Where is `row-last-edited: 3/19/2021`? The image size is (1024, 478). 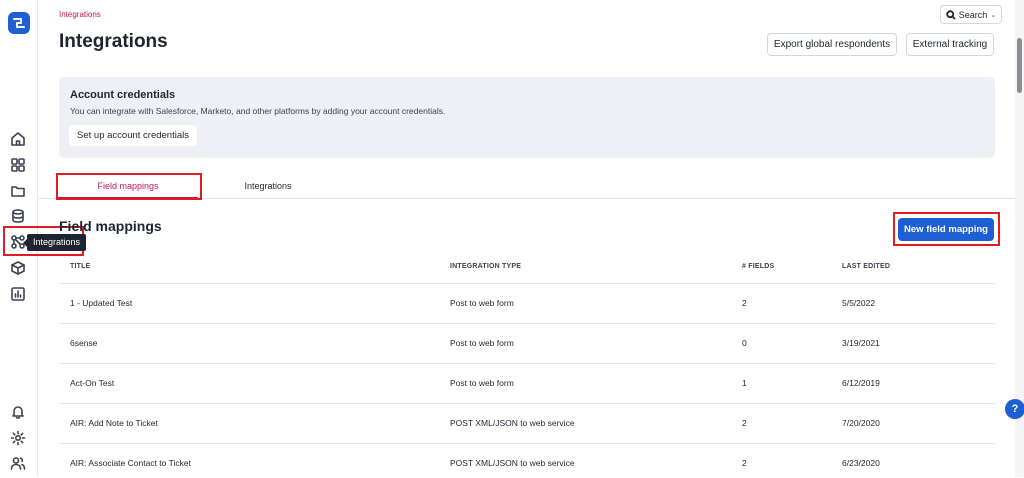 row-last-edited: 3/19/2021 is located at coordinates (861, 343).